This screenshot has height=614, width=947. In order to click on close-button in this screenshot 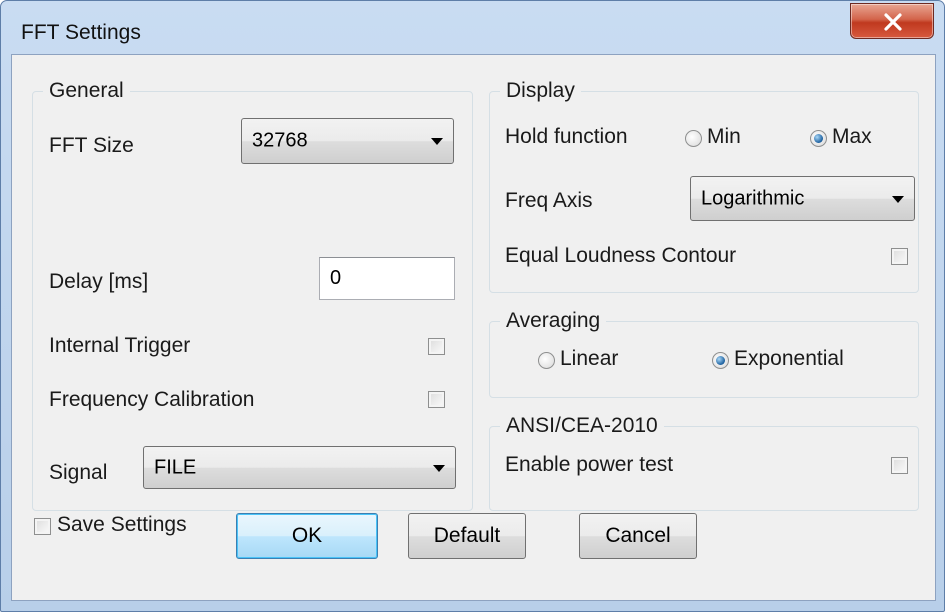, I will do `click(892, 21)`.